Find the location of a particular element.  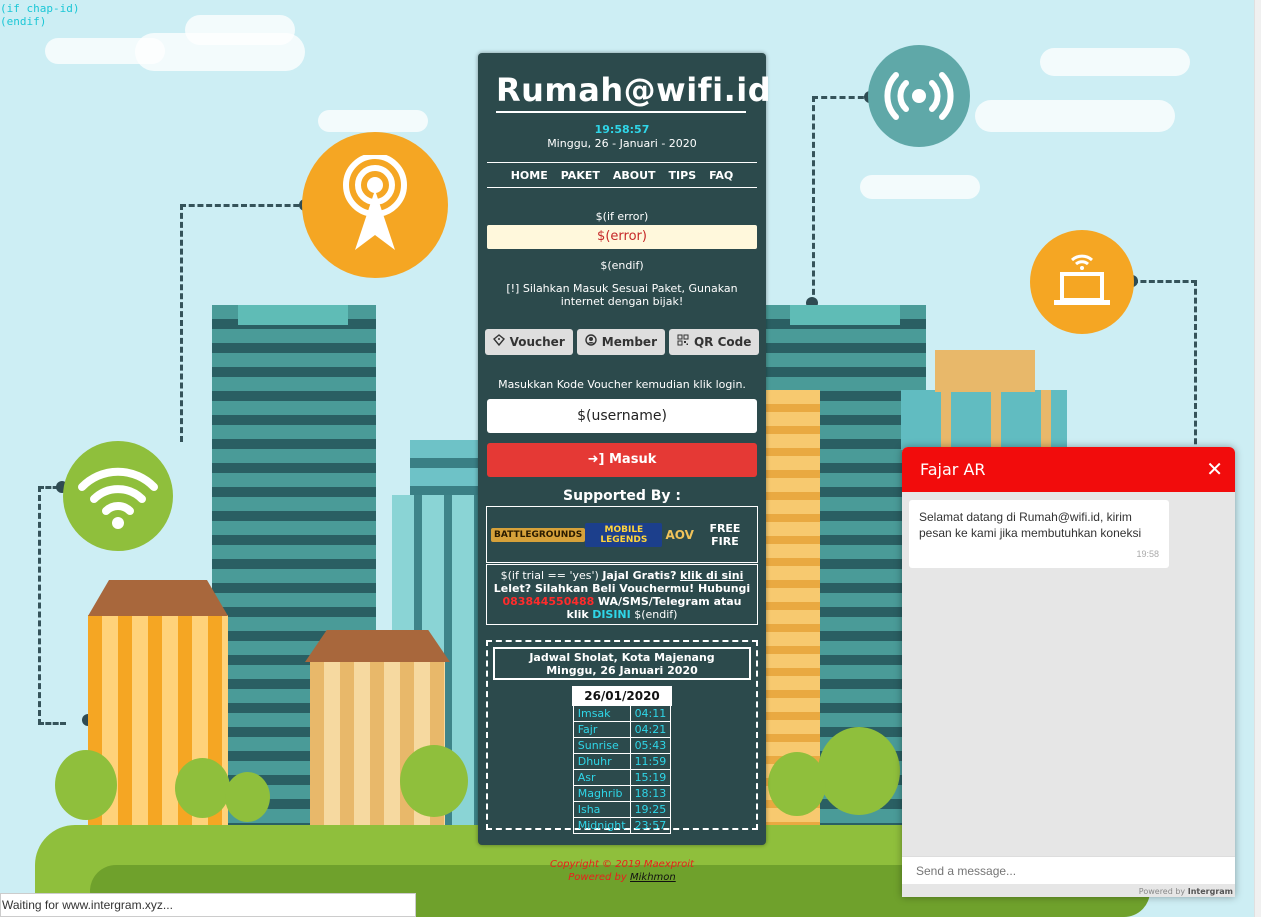

chat-powered-brand: Intergram is located at coordinates (1210, 891).